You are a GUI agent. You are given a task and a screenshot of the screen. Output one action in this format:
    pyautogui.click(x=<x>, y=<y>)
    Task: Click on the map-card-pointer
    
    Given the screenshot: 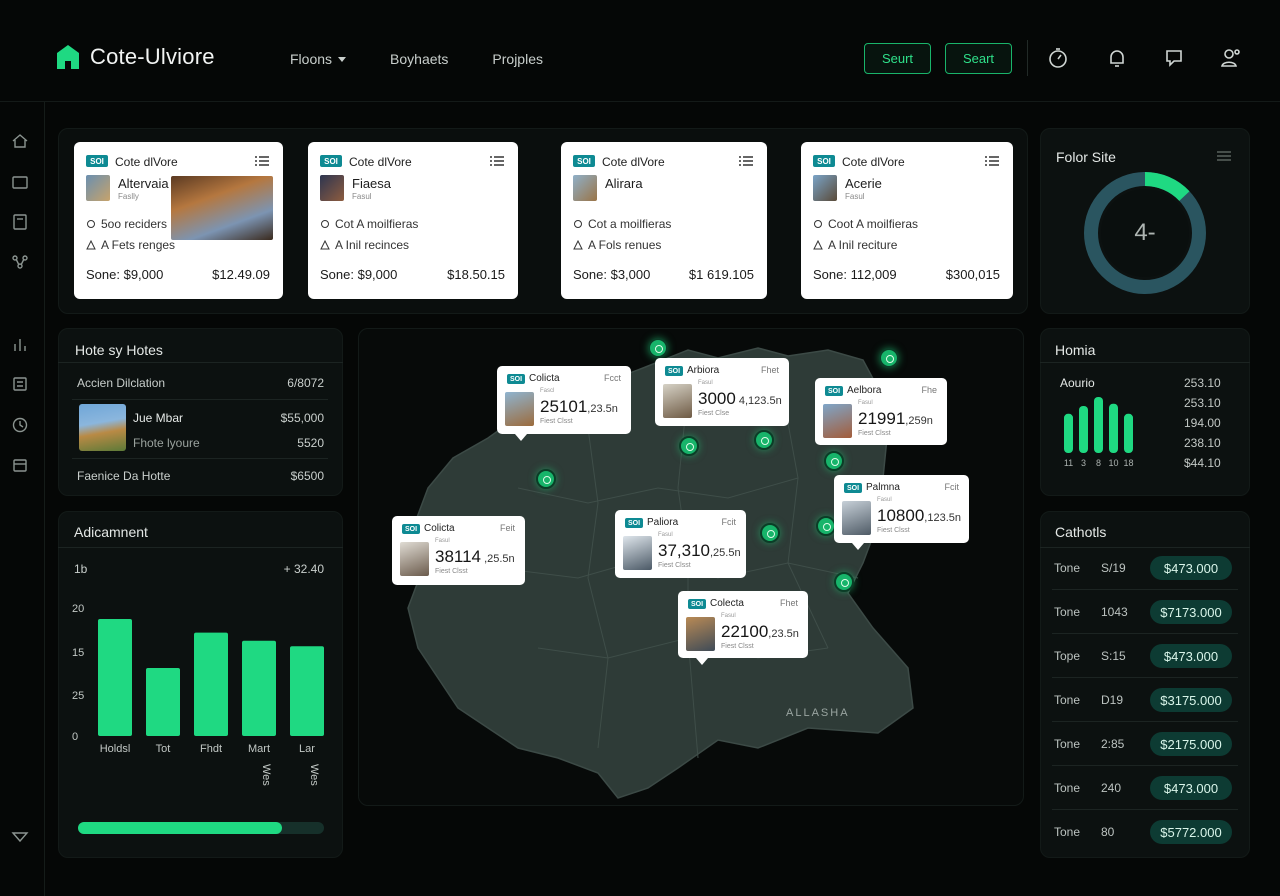 What is the action you would take?
    pyautogui.click(x=858, y=546)
    